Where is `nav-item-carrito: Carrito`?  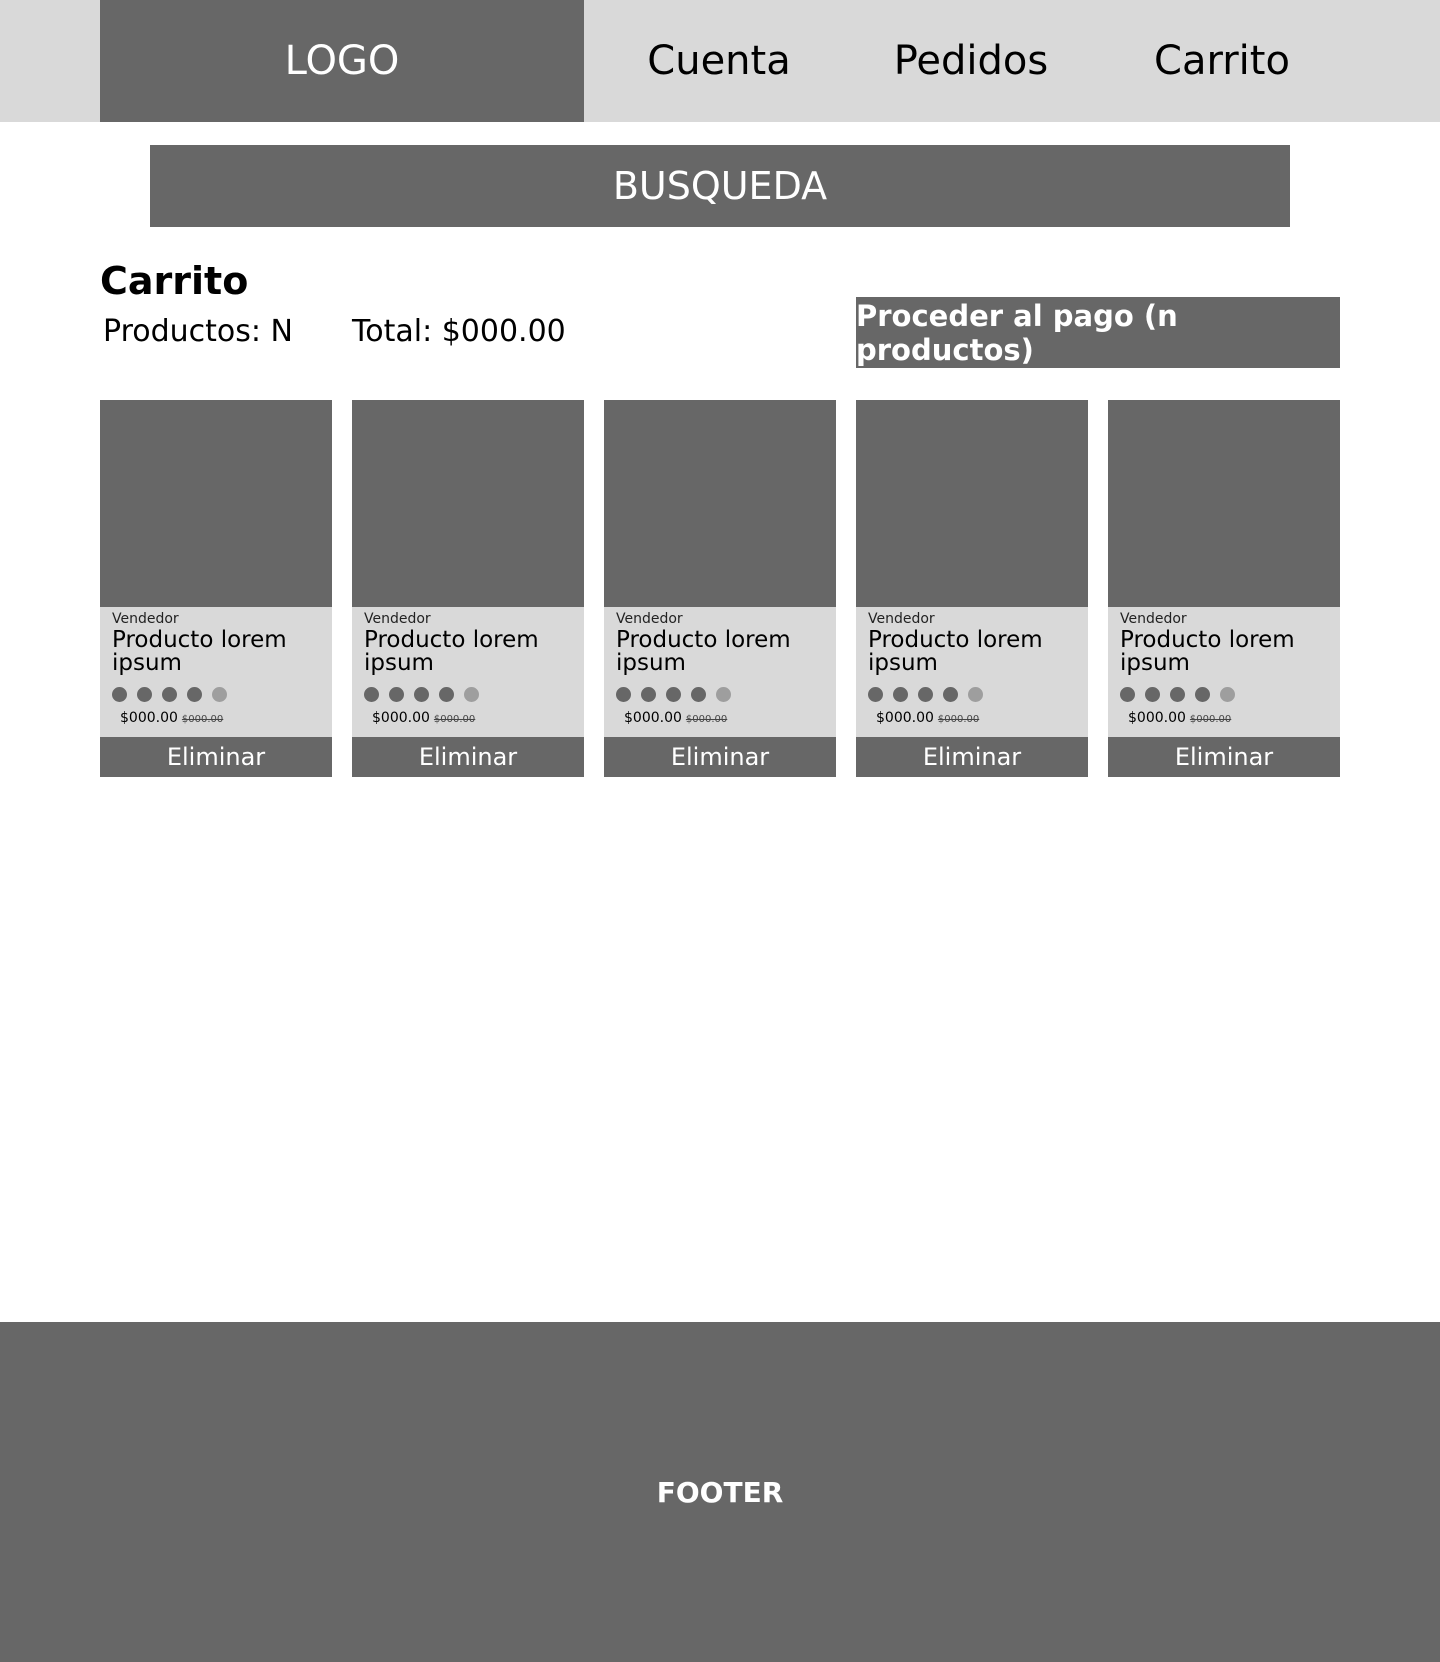
nav-item-carrito: Carrito is located at coordinates (1222, 61).